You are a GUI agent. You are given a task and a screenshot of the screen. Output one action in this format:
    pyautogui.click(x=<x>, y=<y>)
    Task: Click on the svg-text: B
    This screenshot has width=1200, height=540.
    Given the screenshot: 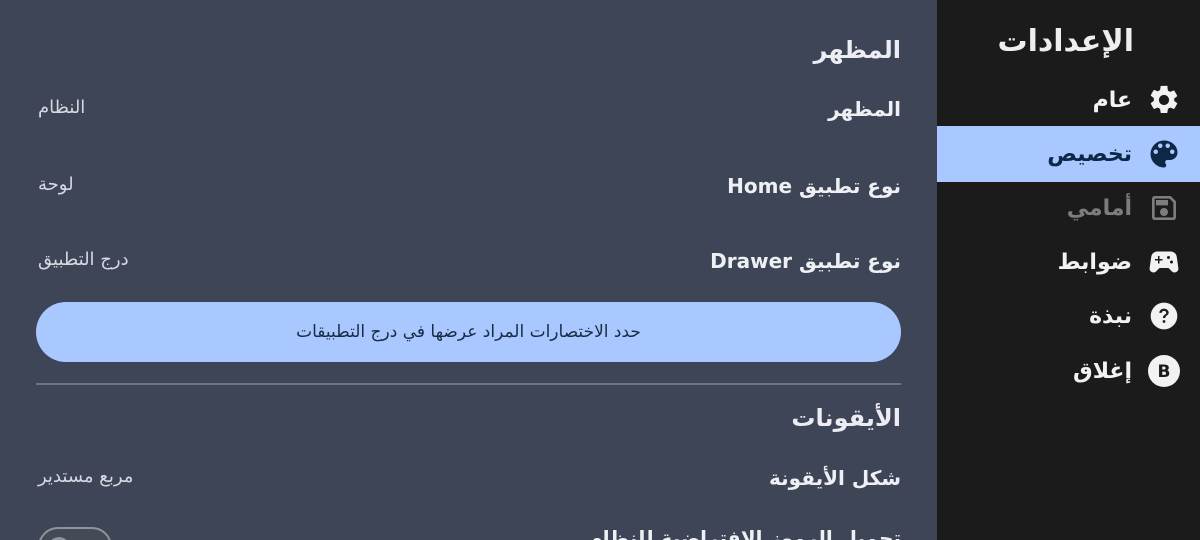 What is the action you would take?
    pyautogui.click(x=1164, y=372)
    